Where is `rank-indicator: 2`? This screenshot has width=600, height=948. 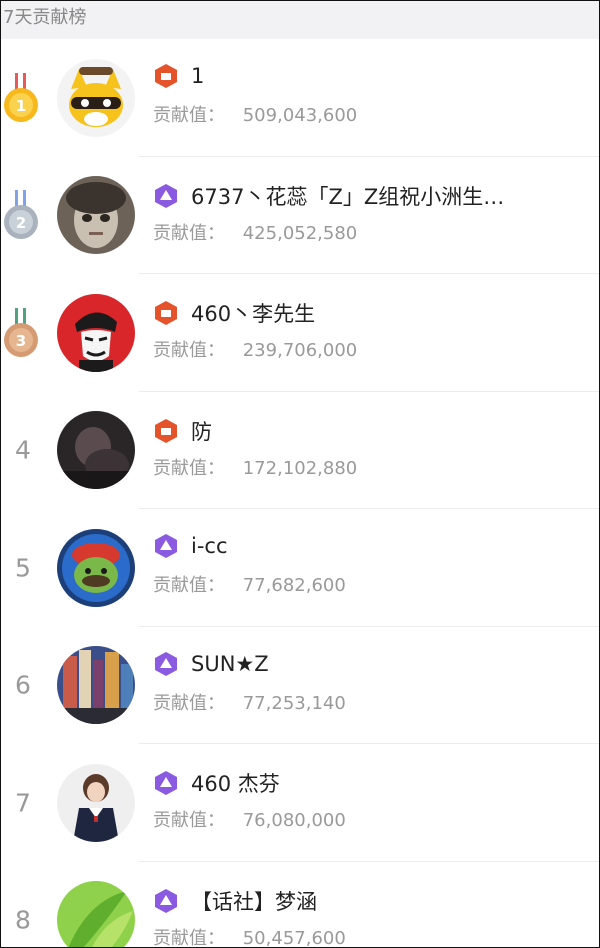 rank-indicator: 2 is located at coordinates (24, 216).